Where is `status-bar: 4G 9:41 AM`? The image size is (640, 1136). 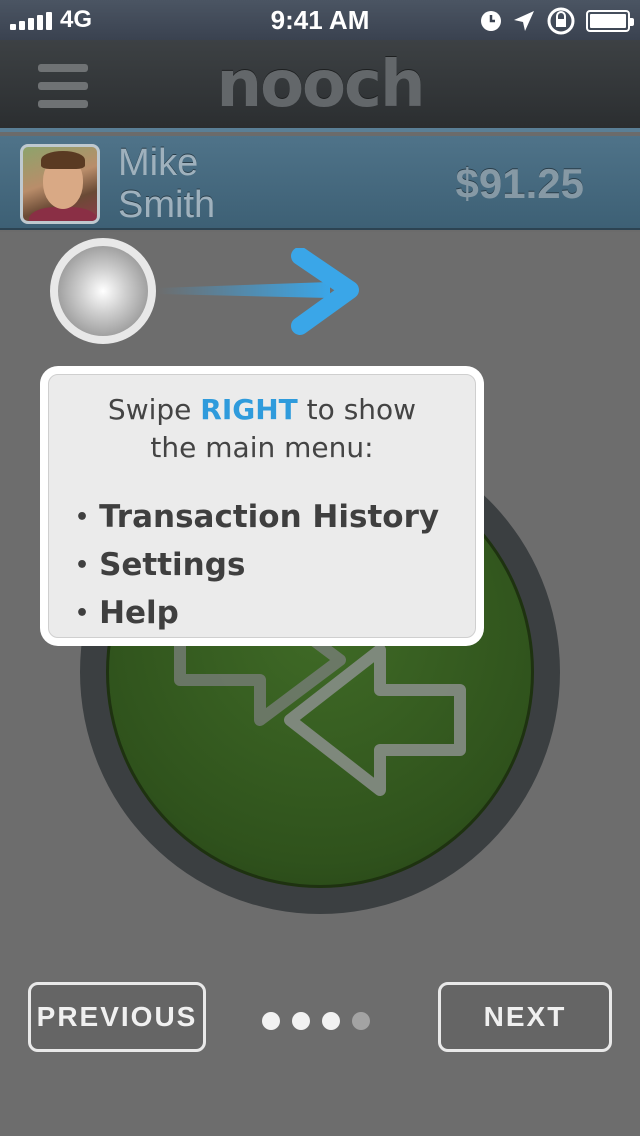
status-bar: 4G 9:41 AM is located at coordinates (320, 20).